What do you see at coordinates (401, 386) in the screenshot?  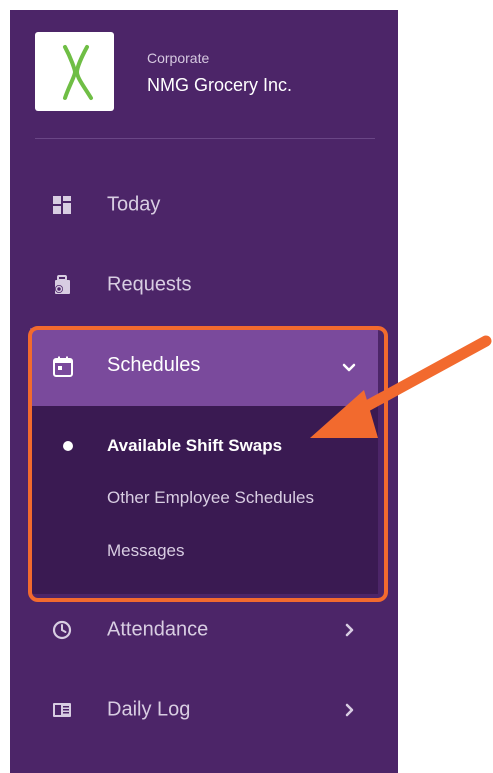 I see `annotation-arrow` at bounding box center [401, 386].